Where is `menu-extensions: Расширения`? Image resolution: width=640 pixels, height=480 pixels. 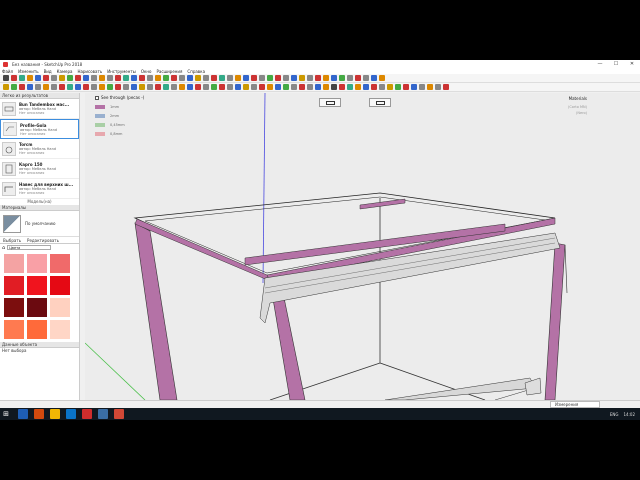
menu-extensions: Расширения is located at coordinates (169, 71).